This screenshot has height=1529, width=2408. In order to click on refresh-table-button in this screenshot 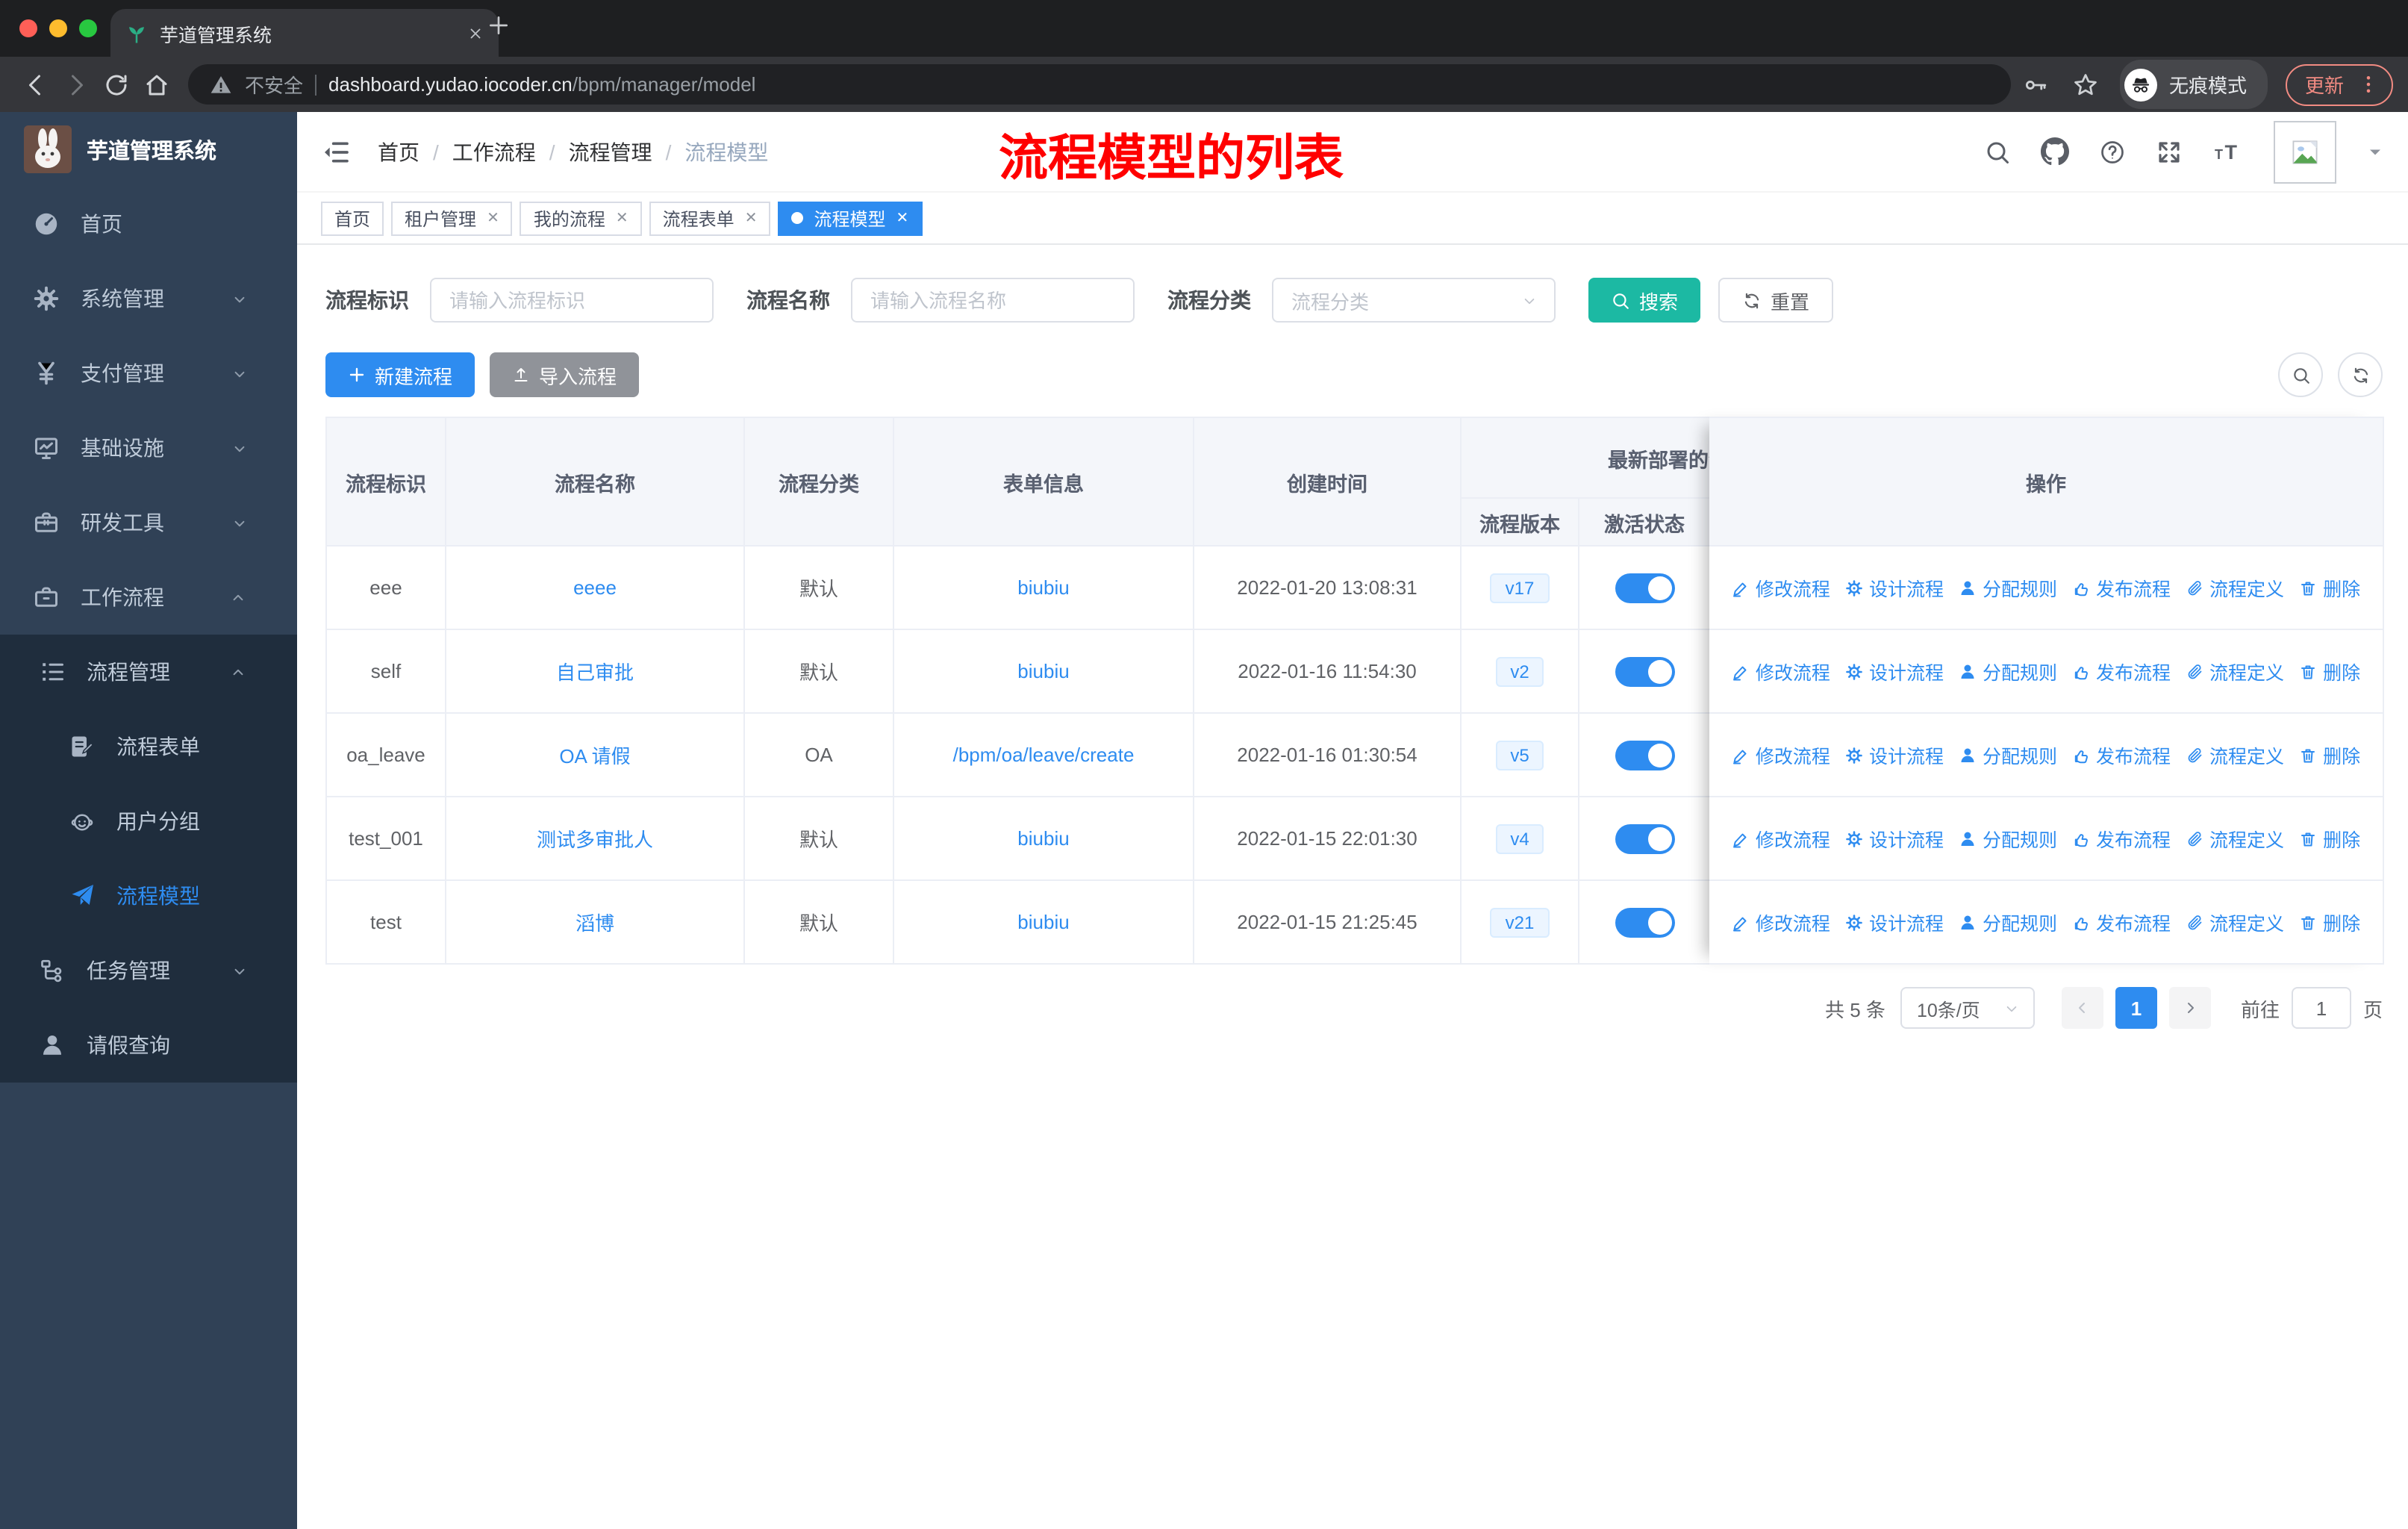, I will do `click(2360, 375)`.